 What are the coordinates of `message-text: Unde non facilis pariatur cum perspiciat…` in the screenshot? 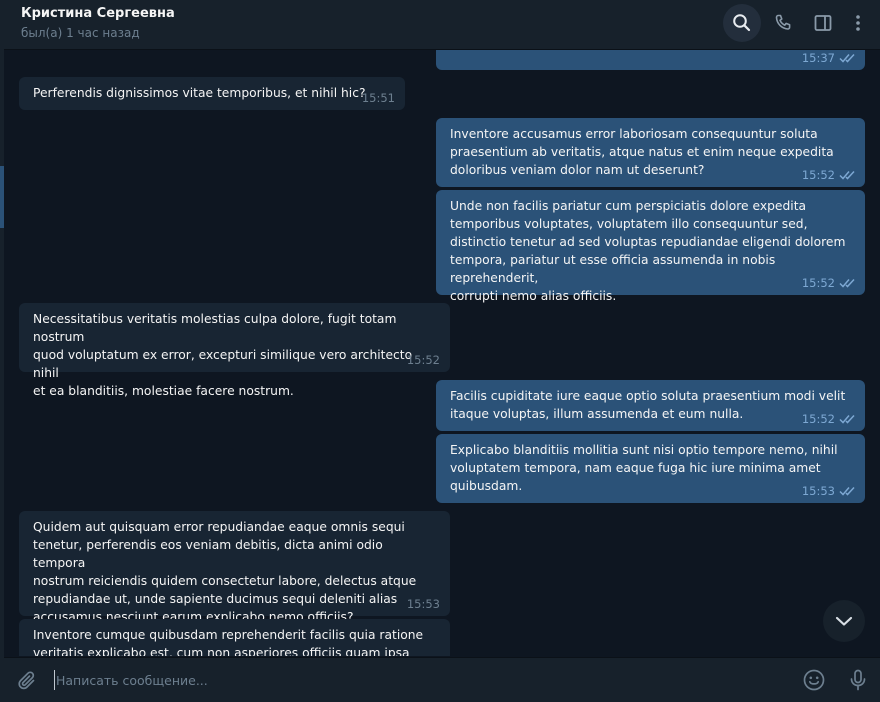 It's located at (648, 251).